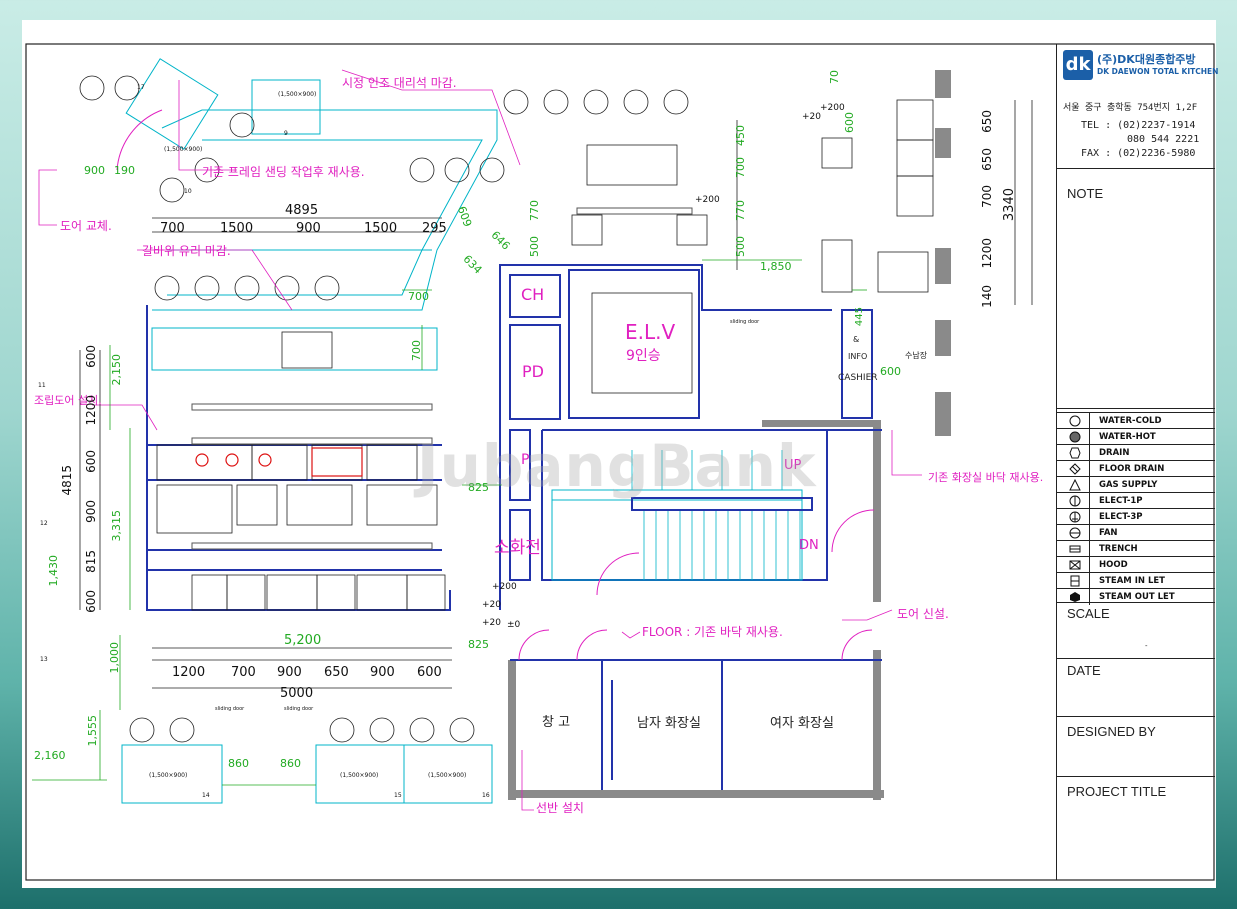 The width and height of the screenshot is (1237, 909). Describe the element at coordinates (114, 658) in the screenshot. I see `dim-1000: 1,000` at that location.